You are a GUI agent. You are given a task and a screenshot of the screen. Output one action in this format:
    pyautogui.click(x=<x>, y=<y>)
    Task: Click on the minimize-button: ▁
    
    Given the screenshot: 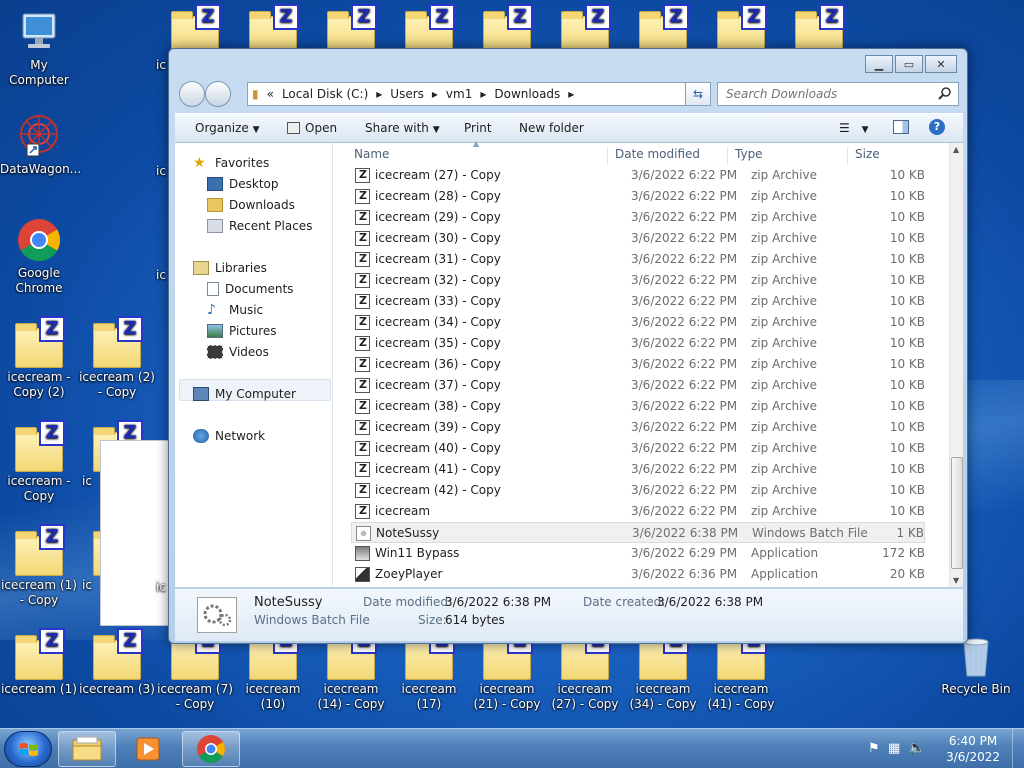 What is the action you would take?
    pyautogui.click(x=879, y=64)
    